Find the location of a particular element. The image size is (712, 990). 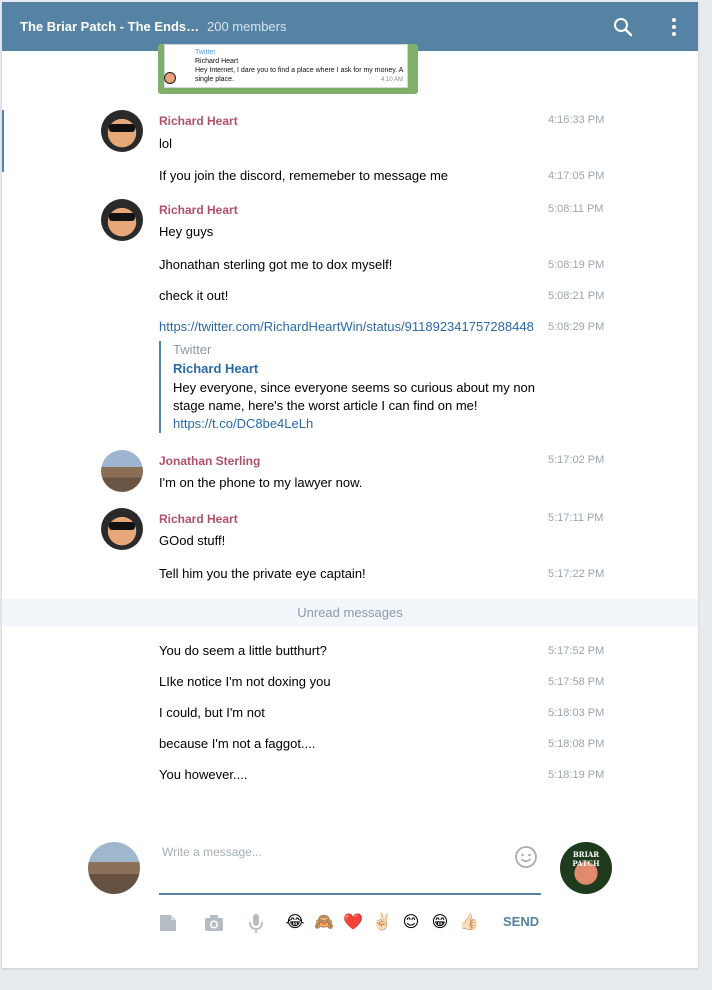

camera-icon is located at coordinates (214, 923).